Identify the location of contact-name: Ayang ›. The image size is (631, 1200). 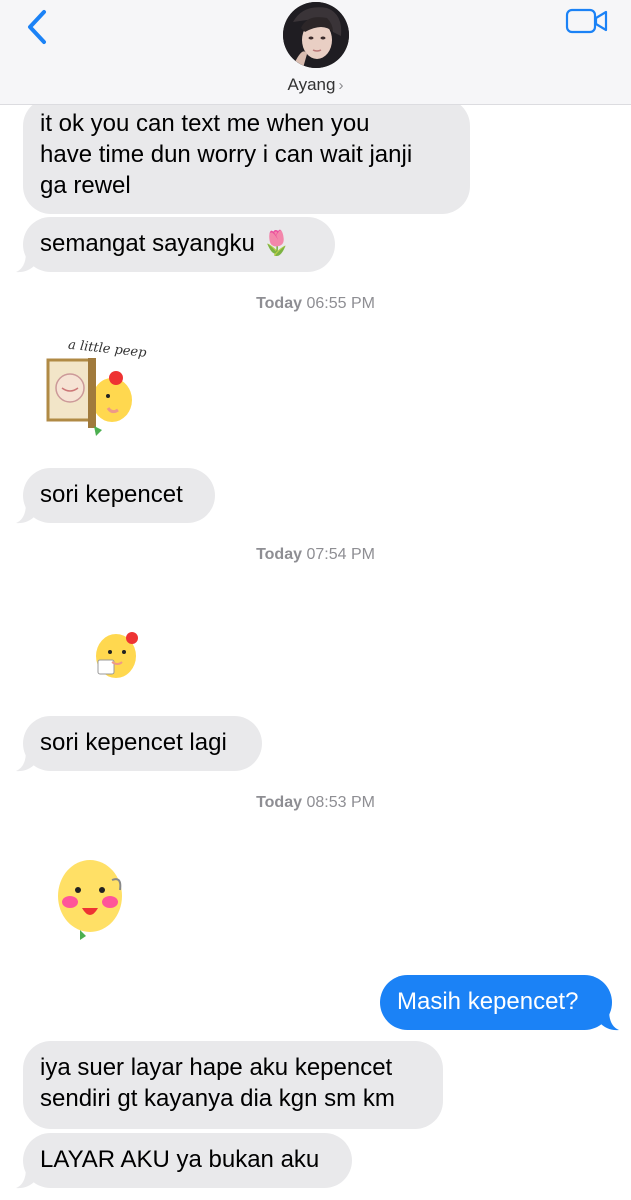
(315, 85).